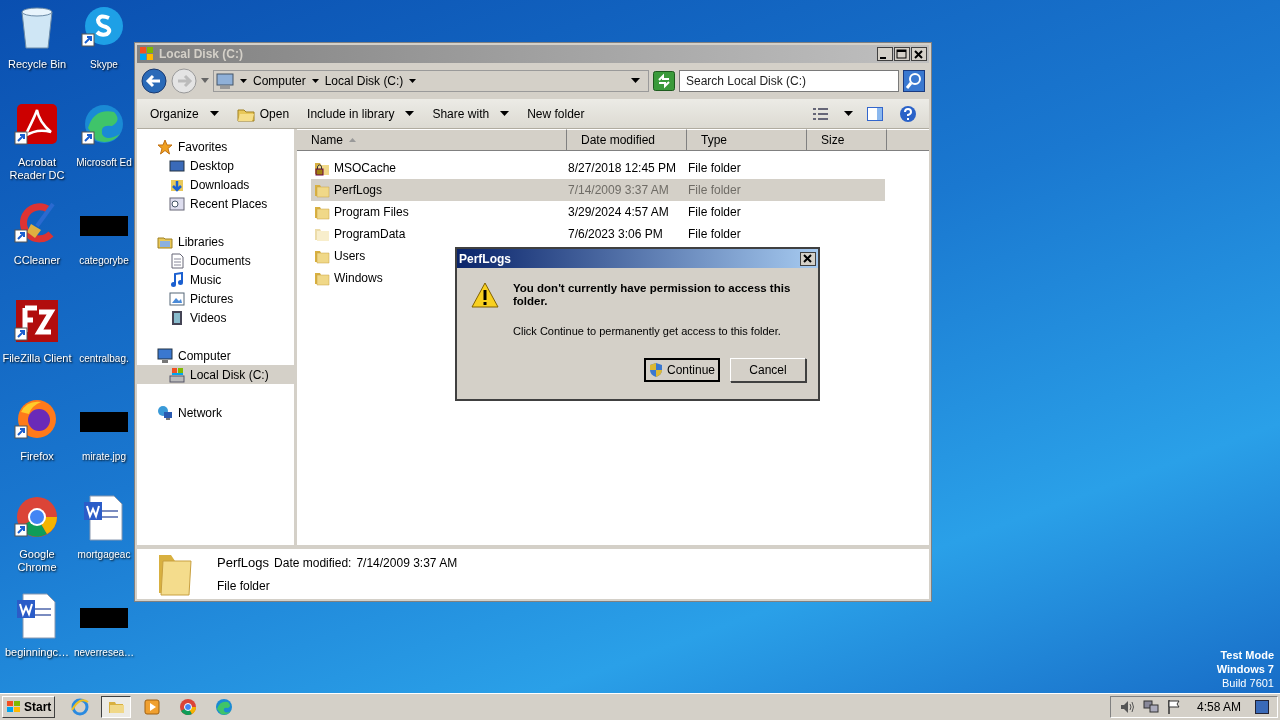 Image resolution: width=1280 pixels, height=720 pixels. Describe the element at coordinates (358, 190) in the screenshot. I see `file-name: PerfLogs` at that location.